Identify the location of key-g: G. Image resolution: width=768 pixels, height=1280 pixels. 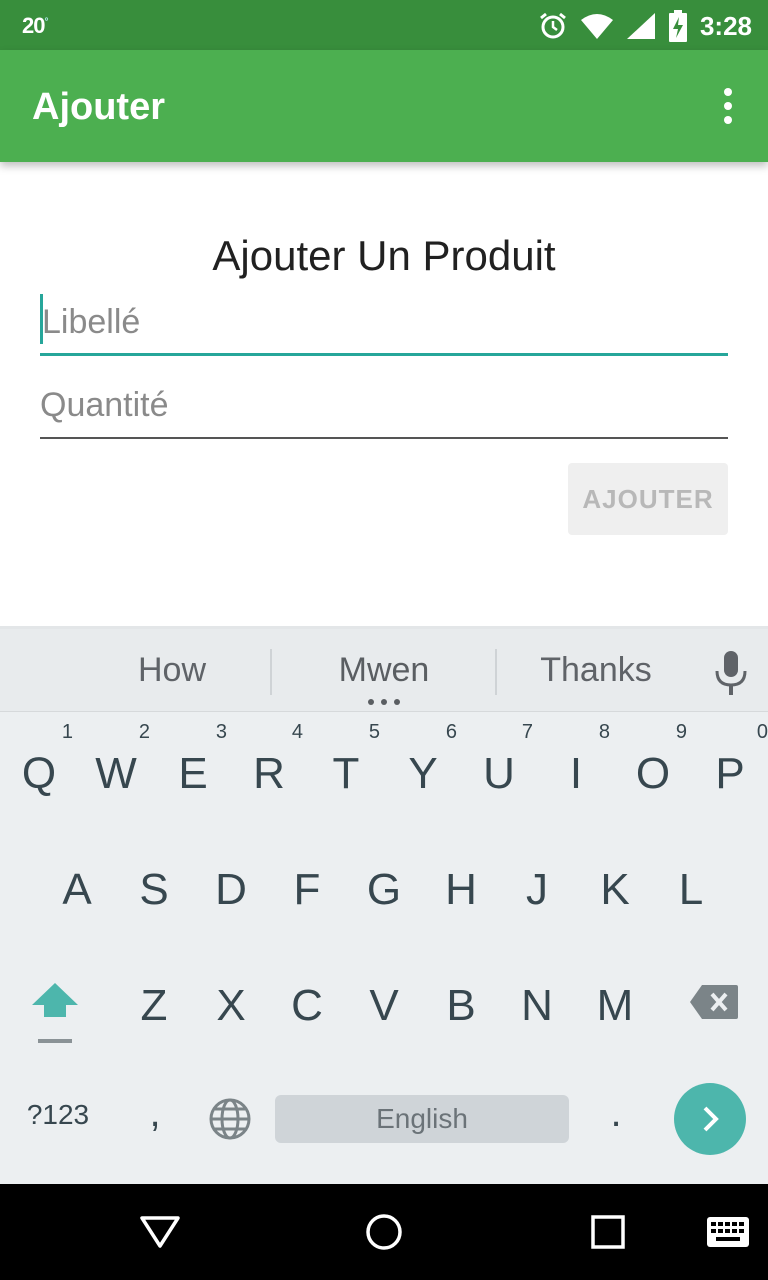
(384, 879).